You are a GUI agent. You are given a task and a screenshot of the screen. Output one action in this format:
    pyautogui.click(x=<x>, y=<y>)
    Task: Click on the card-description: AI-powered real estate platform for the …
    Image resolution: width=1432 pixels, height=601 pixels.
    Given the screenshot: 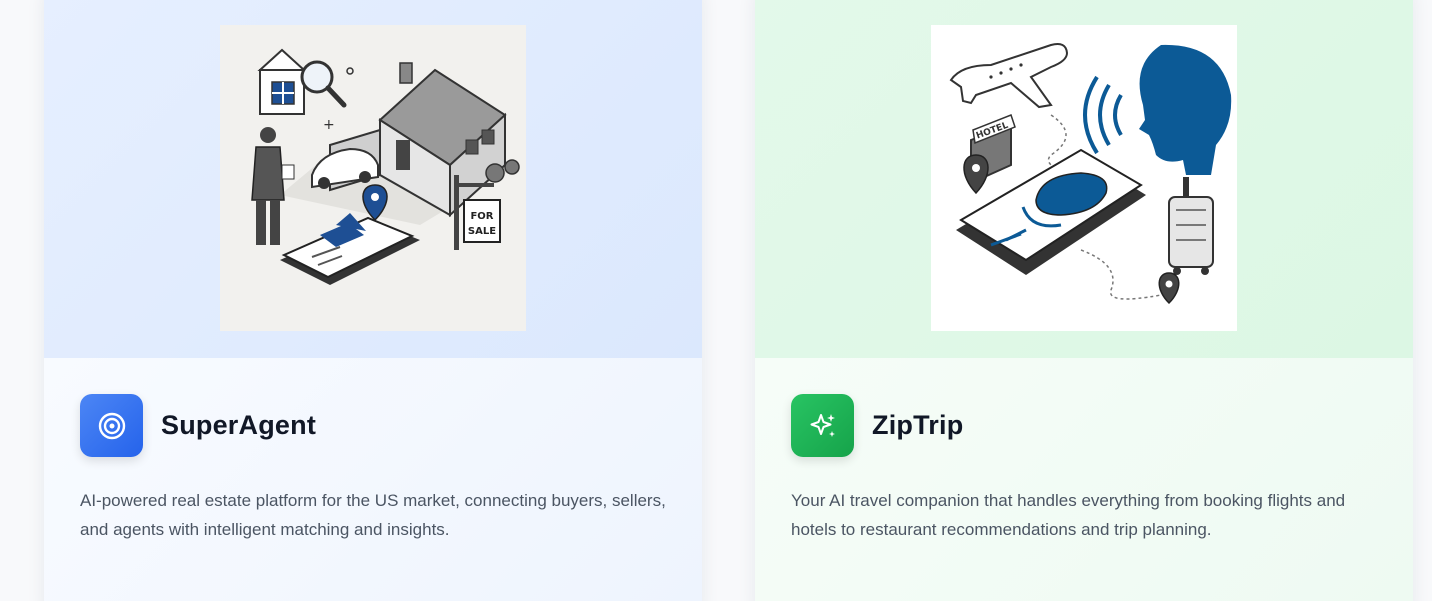 What is the action you would take?
    pyautogui.click(x=373, y=515)
    